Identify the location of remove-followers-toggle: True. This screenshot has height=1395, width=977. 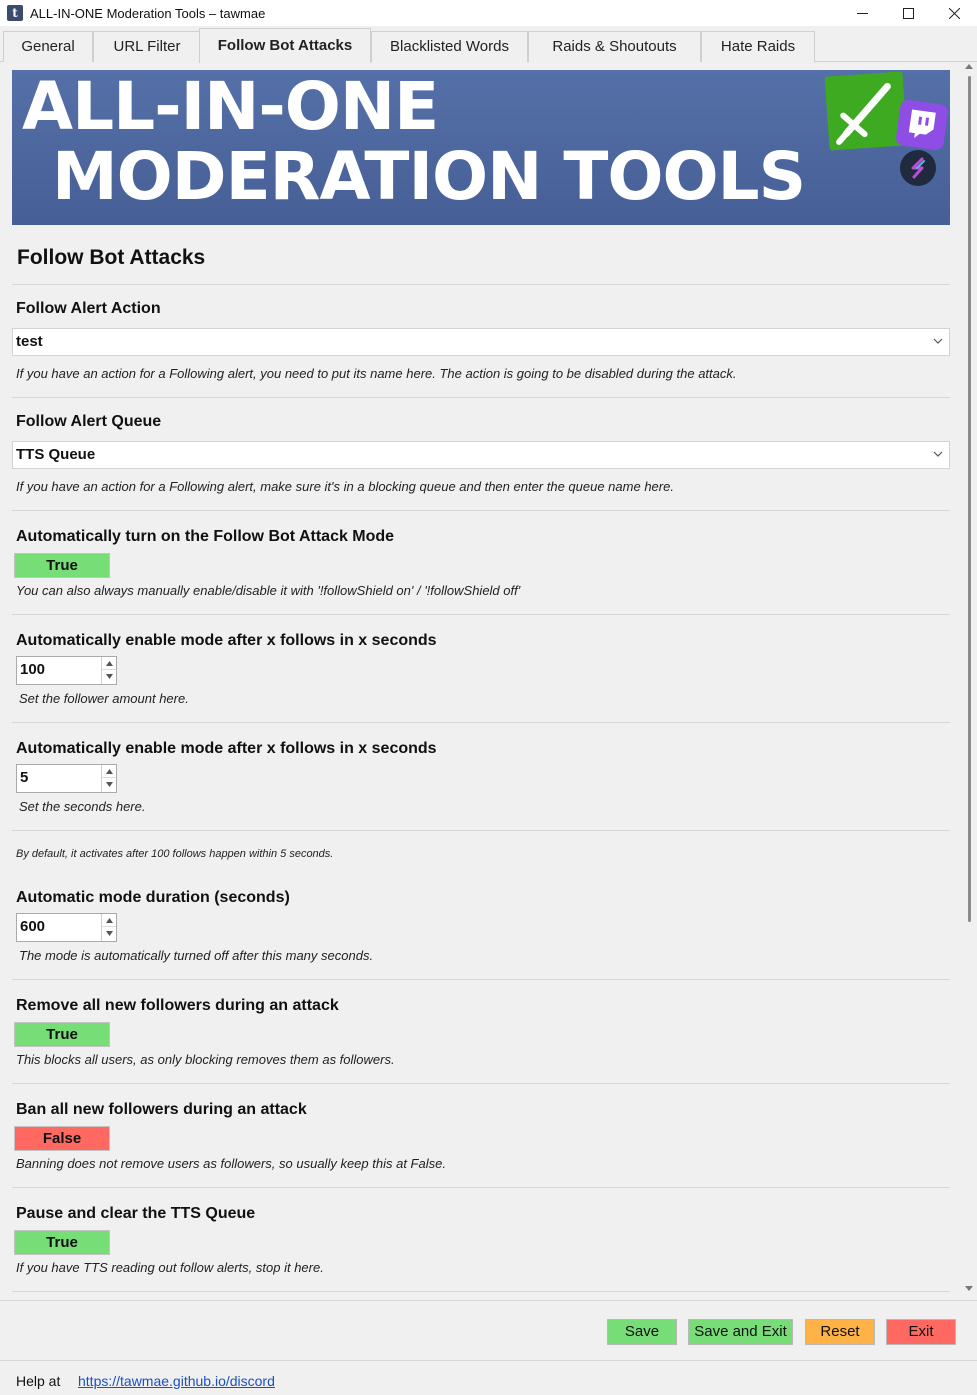
(62, 1034).